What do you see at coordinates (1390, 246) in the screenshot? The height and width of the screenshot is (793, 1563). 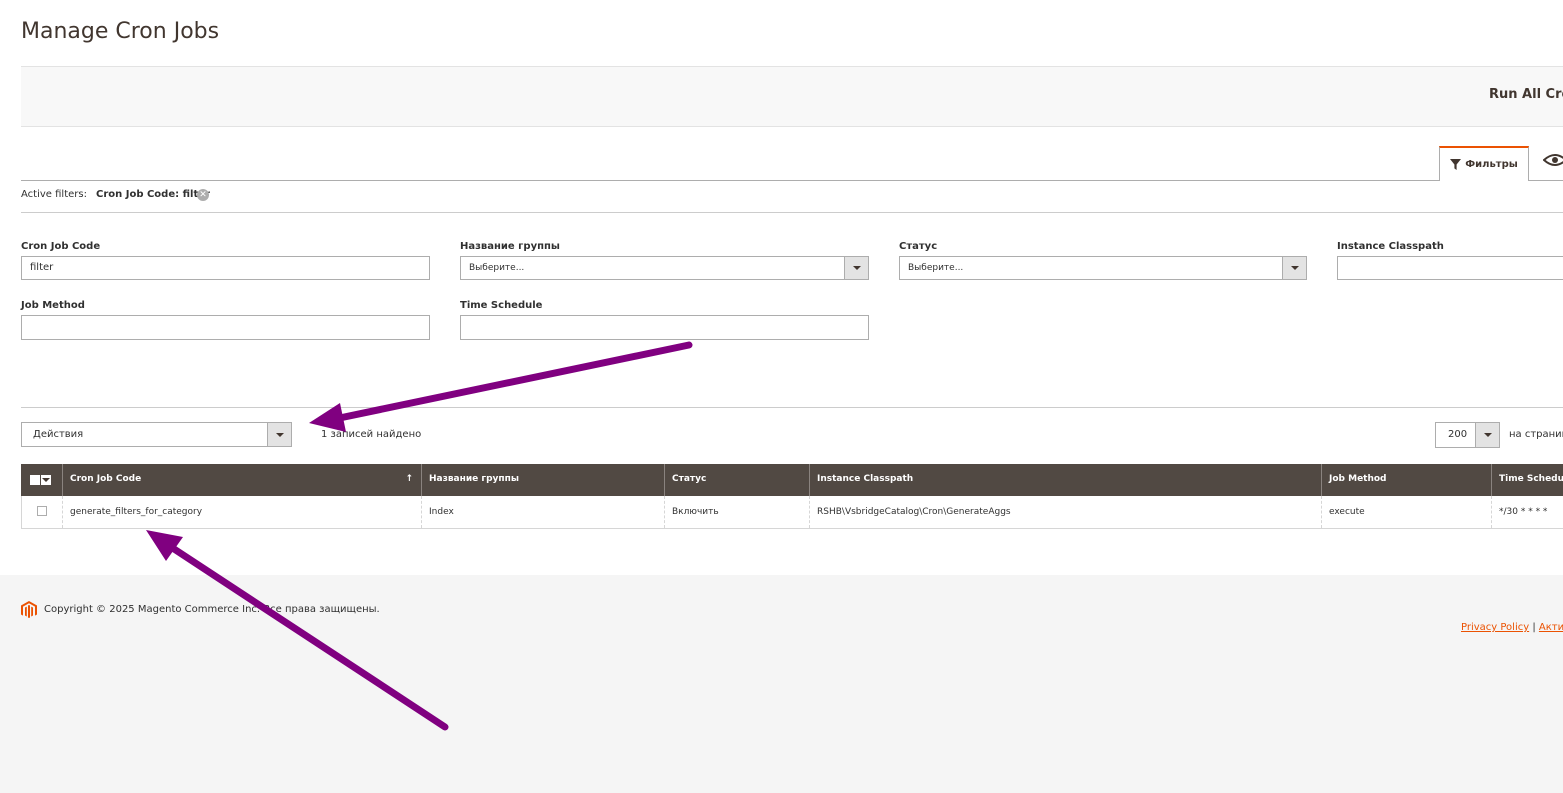 I see `filter-instance-classpath-label: Instance Classpath` at bounding box center [1390, 246].